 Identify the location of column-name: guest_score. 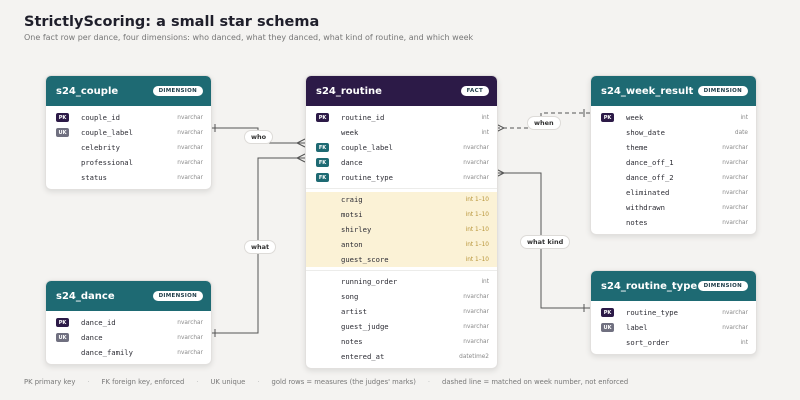
(365, 259).